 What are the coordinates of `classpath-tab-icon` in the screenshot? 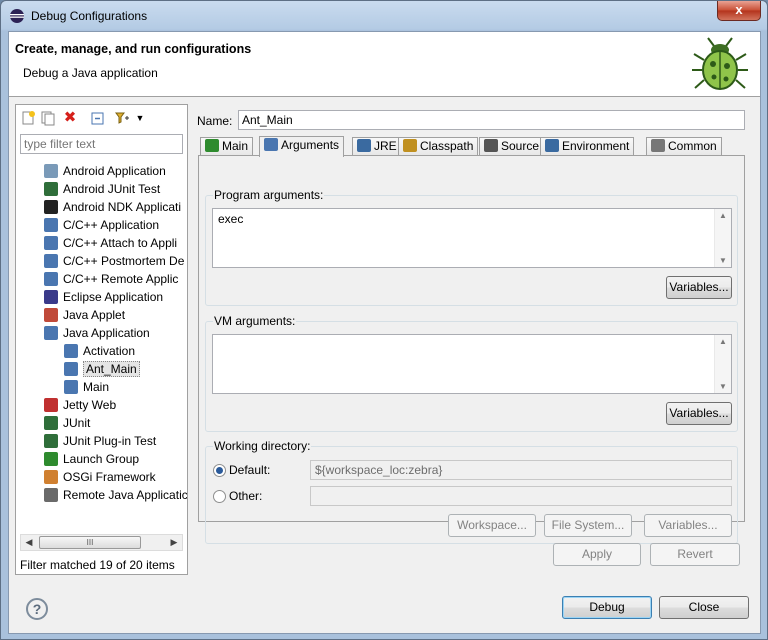 It's located at (410, 145).